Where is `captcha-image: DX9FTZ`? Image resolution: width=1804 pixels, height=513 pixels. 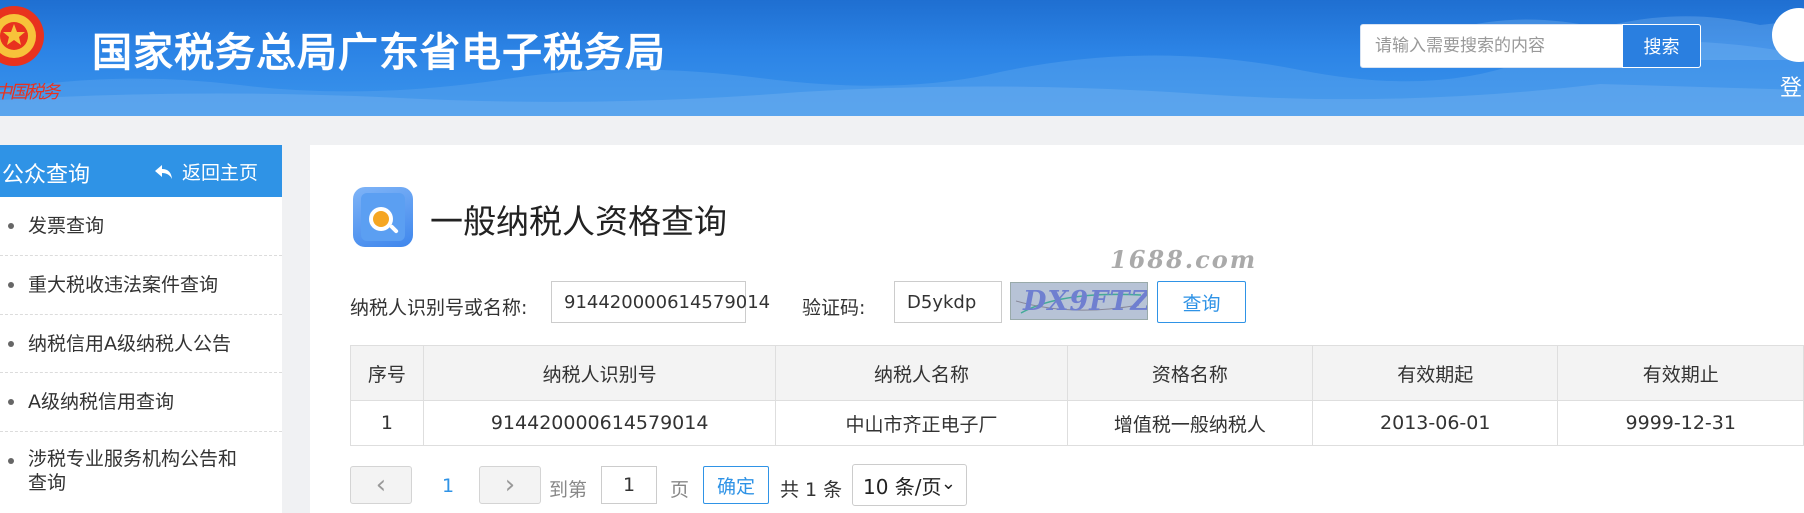
captcha-image: DX9FTZ is located at coordinates (1079, 301).